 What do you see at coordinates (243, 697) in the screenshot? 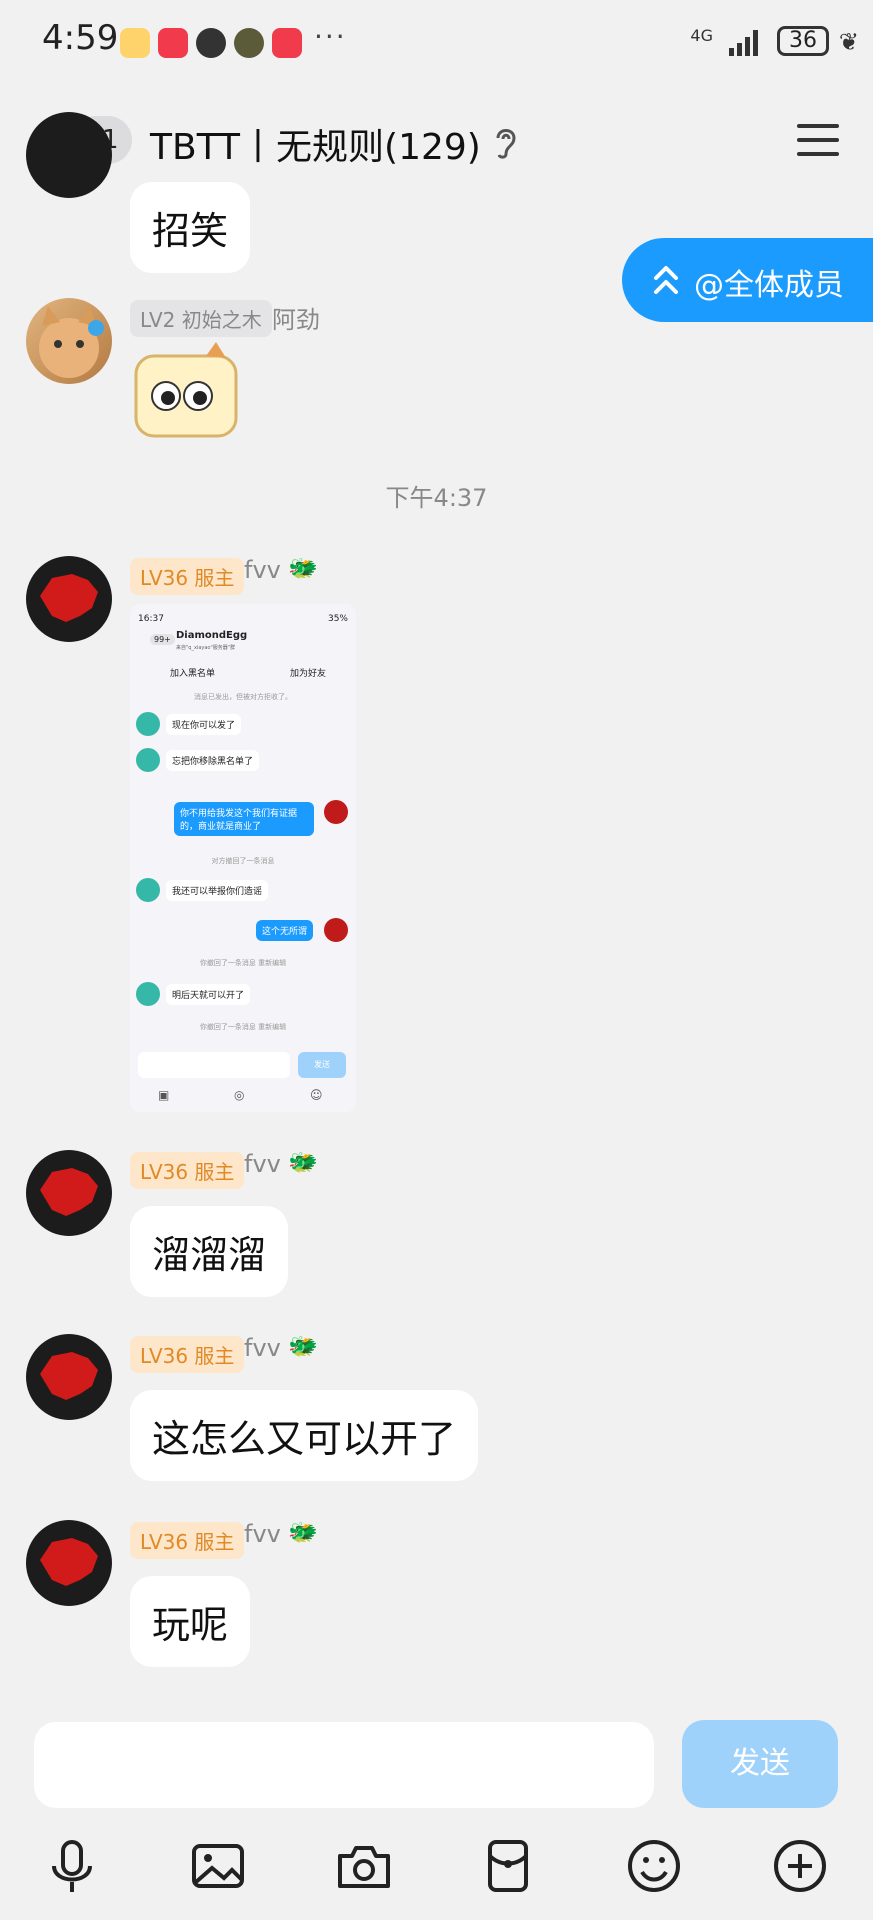
I see `shot-sys: 消息已发出，但被对方拒收了。` at bounding box center [243, 697].